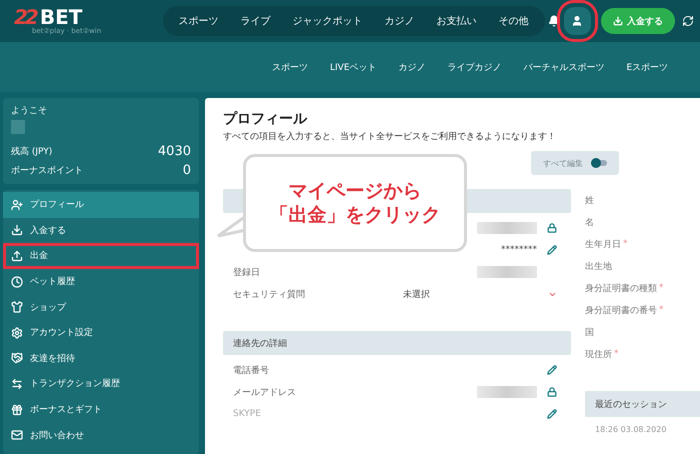 The height and width of the screenshot is (454, 700). What do you see at coordinates (101, 384) in the screenshot?
I see `sidebar-item: トランザクション履歴` at bounding box center [101, 384].